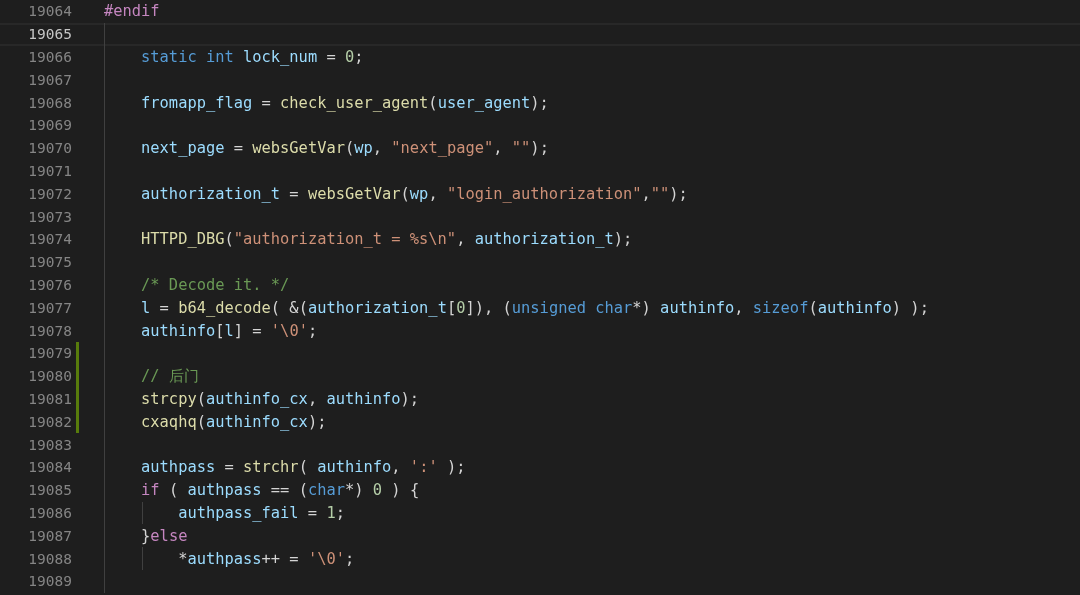 The height and width of the screenshot is (595, 1080). Describe the element at coordinates (49, 148) in the screenshot. I see `line-number: 19070` at that location.